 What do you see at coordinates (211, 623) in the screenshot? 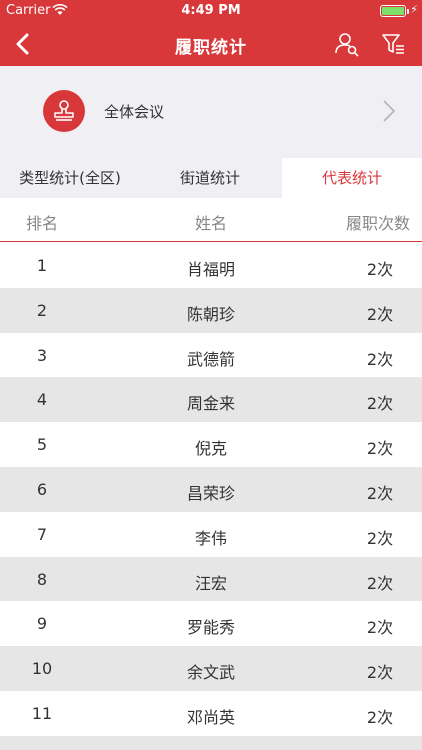
I see `table-row: 9 罗能秀 2次` at bounding box center [211, 623].